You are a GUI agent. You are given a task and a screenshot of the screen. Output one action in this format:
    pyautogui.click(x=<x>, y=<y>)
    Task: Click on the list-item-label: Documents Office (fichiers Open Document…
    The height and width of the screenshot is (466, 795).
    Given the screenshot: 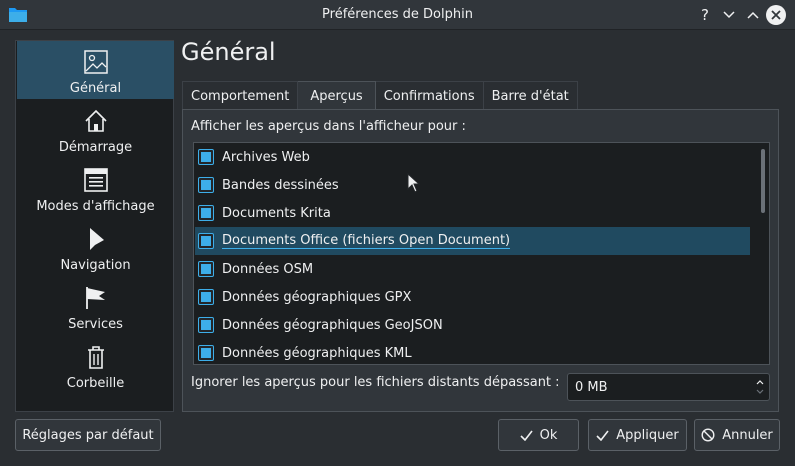 What is the action you would take?
    pyautogui.click(x=366, y=241)
    